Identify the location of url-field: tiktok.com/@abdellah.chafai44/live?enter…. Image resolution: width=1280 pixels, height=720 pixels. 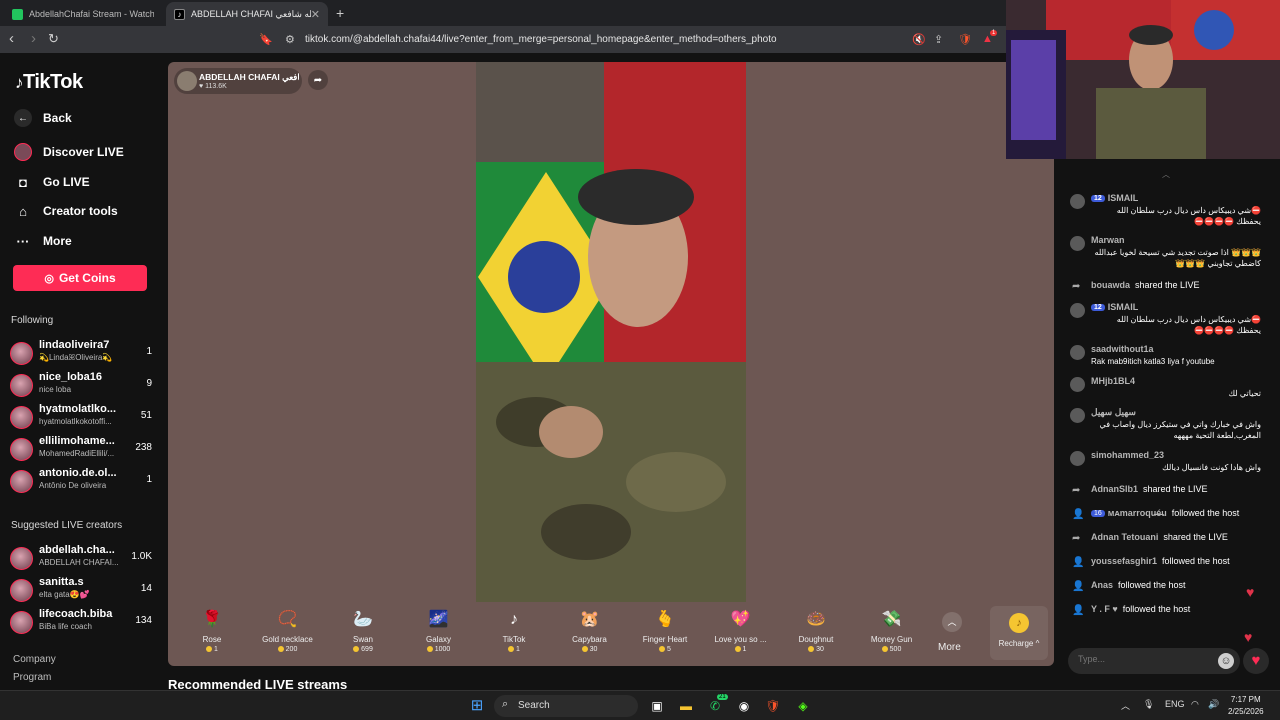
(541, 39).